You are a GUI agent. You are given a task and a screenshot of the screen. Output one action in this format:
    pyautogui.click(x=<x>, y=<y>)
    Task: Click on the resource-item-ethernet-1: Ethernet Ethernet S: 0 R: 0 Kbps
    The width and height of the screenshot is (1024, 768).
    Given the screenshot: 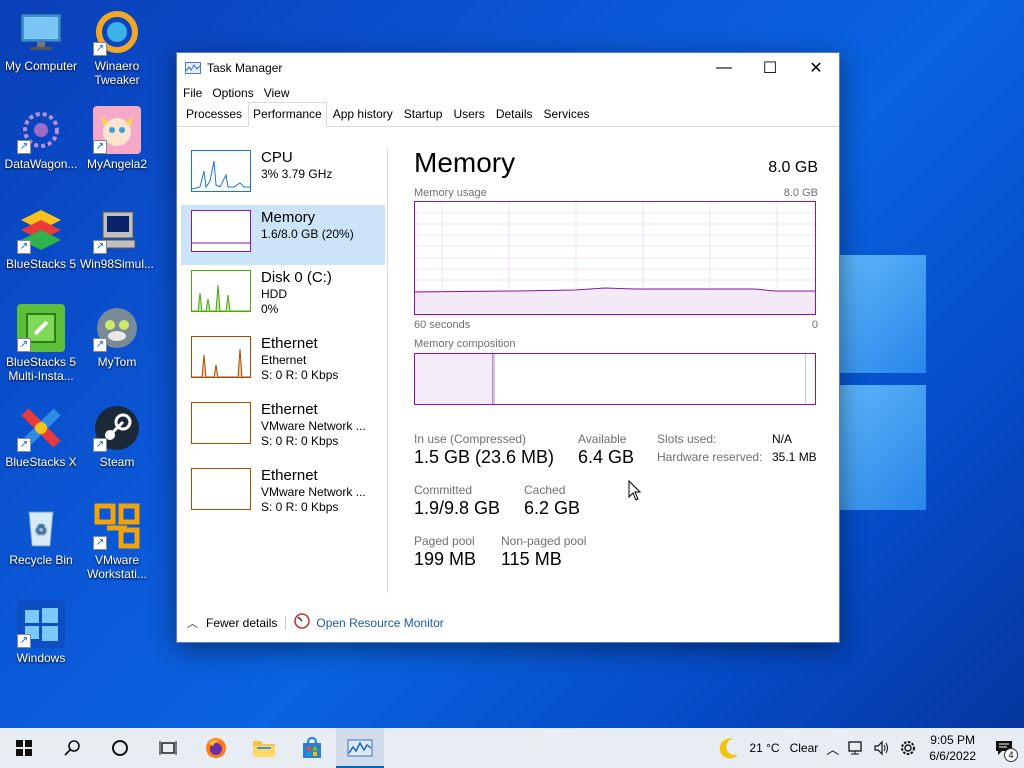 What is the action you would take?
    pyautogui.click(x=283, y=361)
    